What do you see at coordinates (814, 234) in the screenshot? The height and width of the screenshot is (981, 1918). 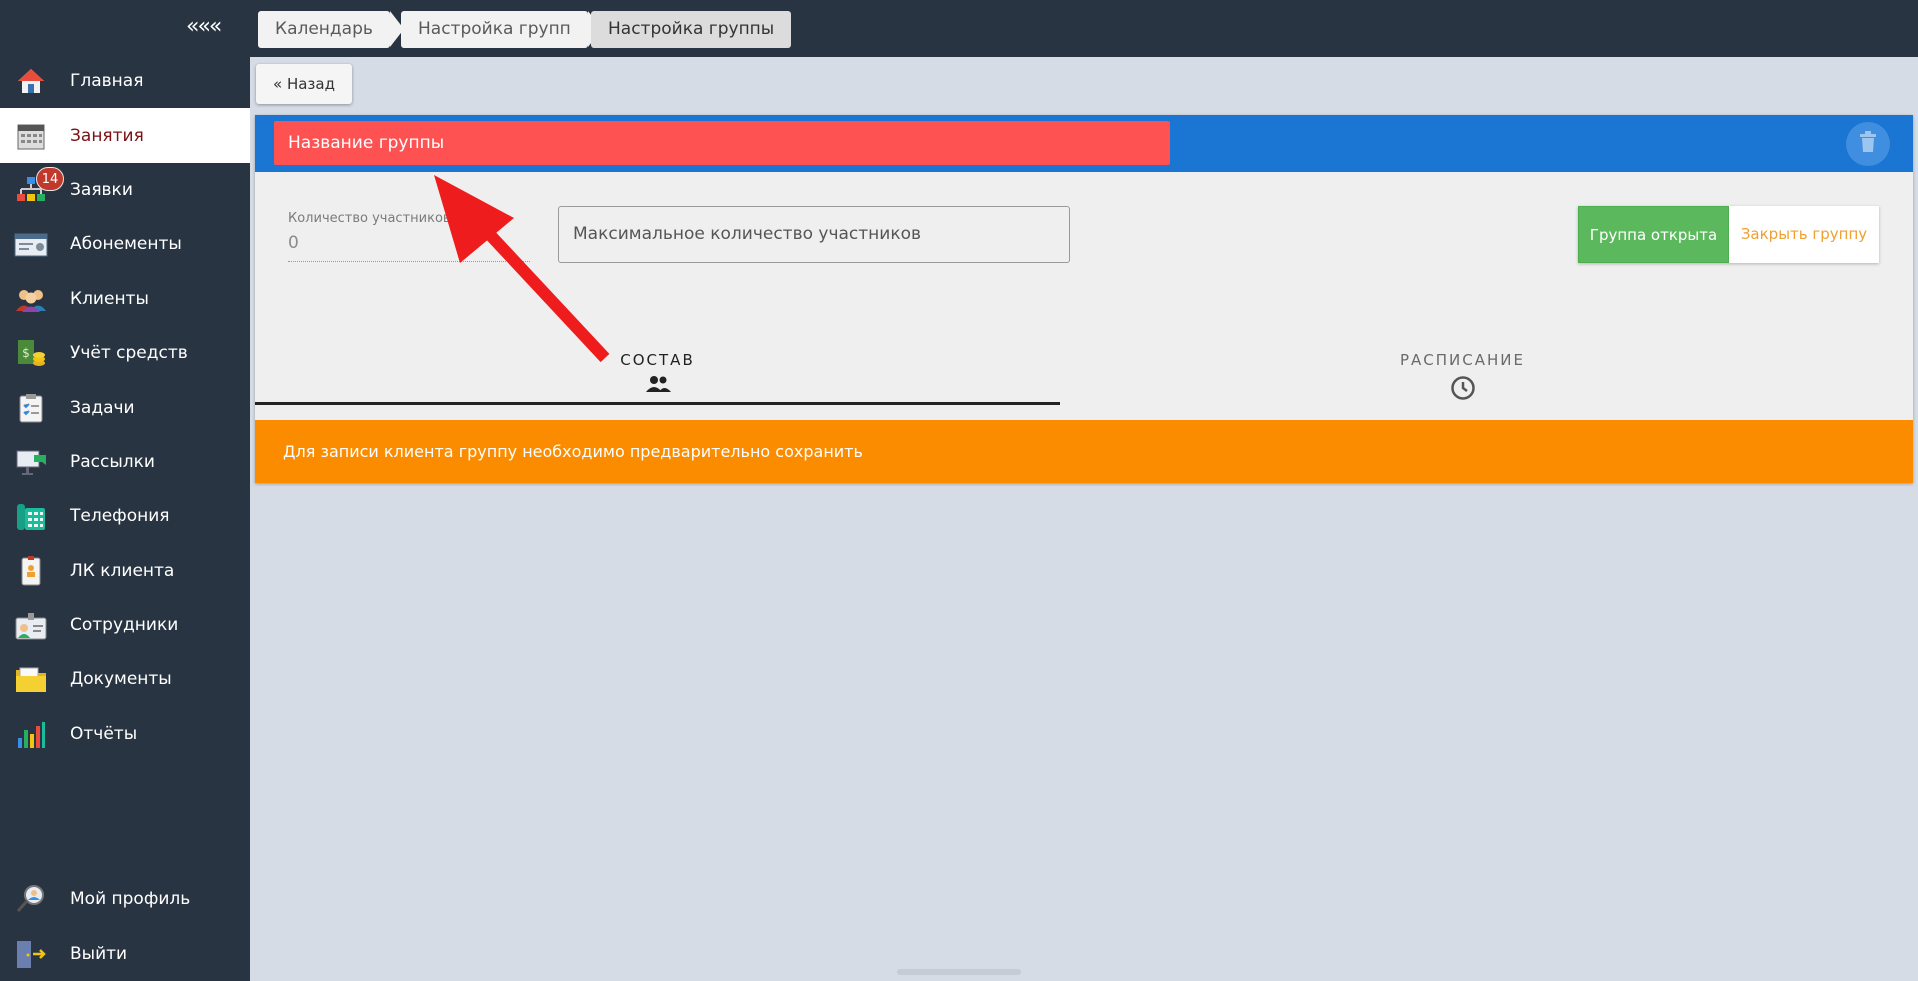 I see `max-participants-input: Максимальное количество участников` at bounding box center [814, 234].